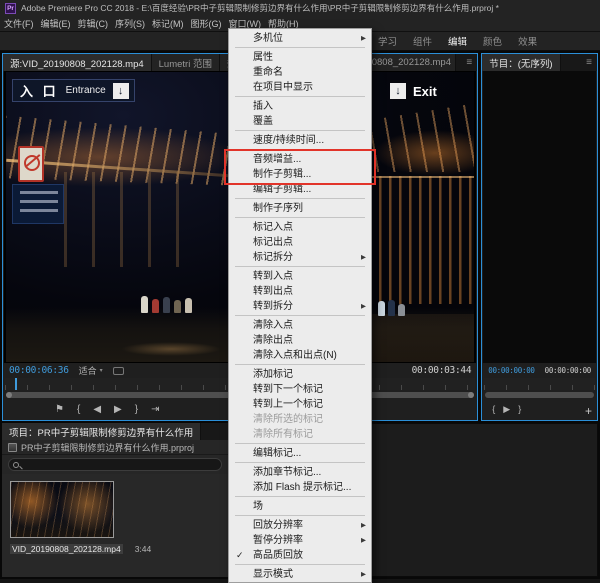  Describe the element at coordinates (16, 384) in the screenshot. I see `playhead` at that location.